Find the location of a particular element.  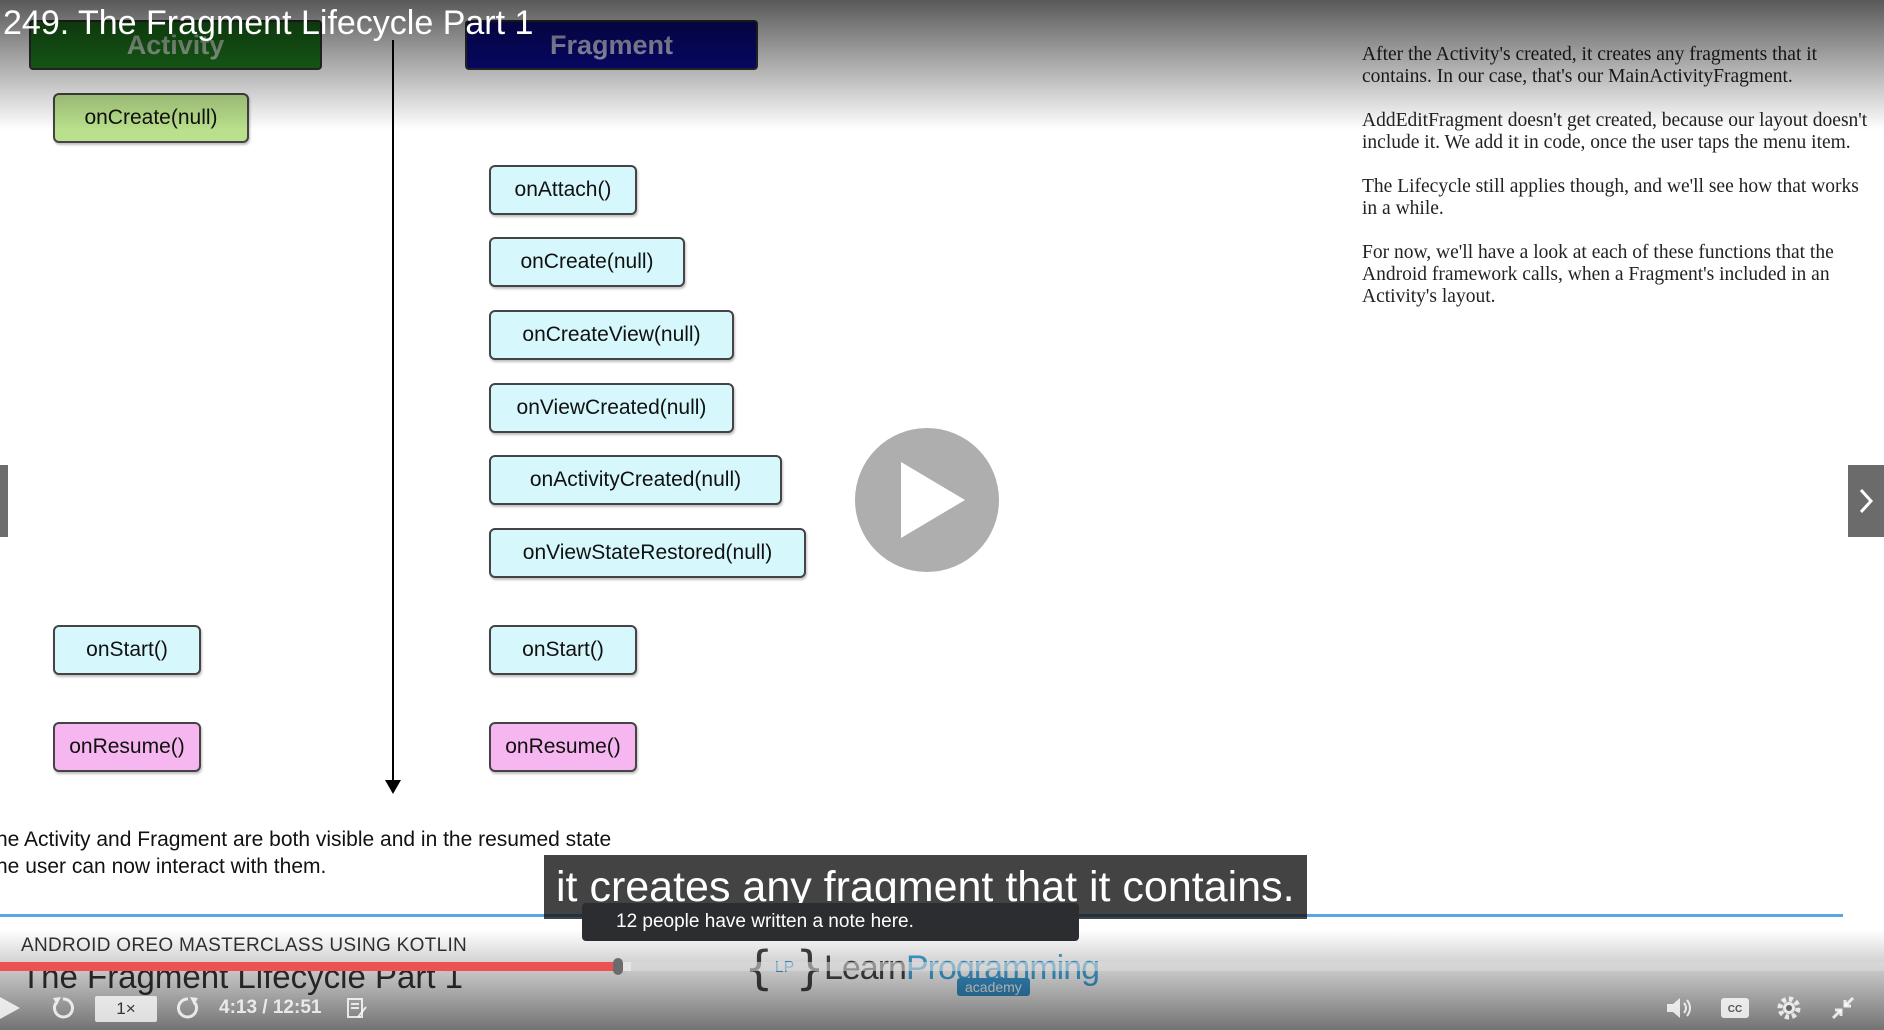

video-title: 249. The Fragment Lifecycle Part 1 is located at coordinates (268, 23).